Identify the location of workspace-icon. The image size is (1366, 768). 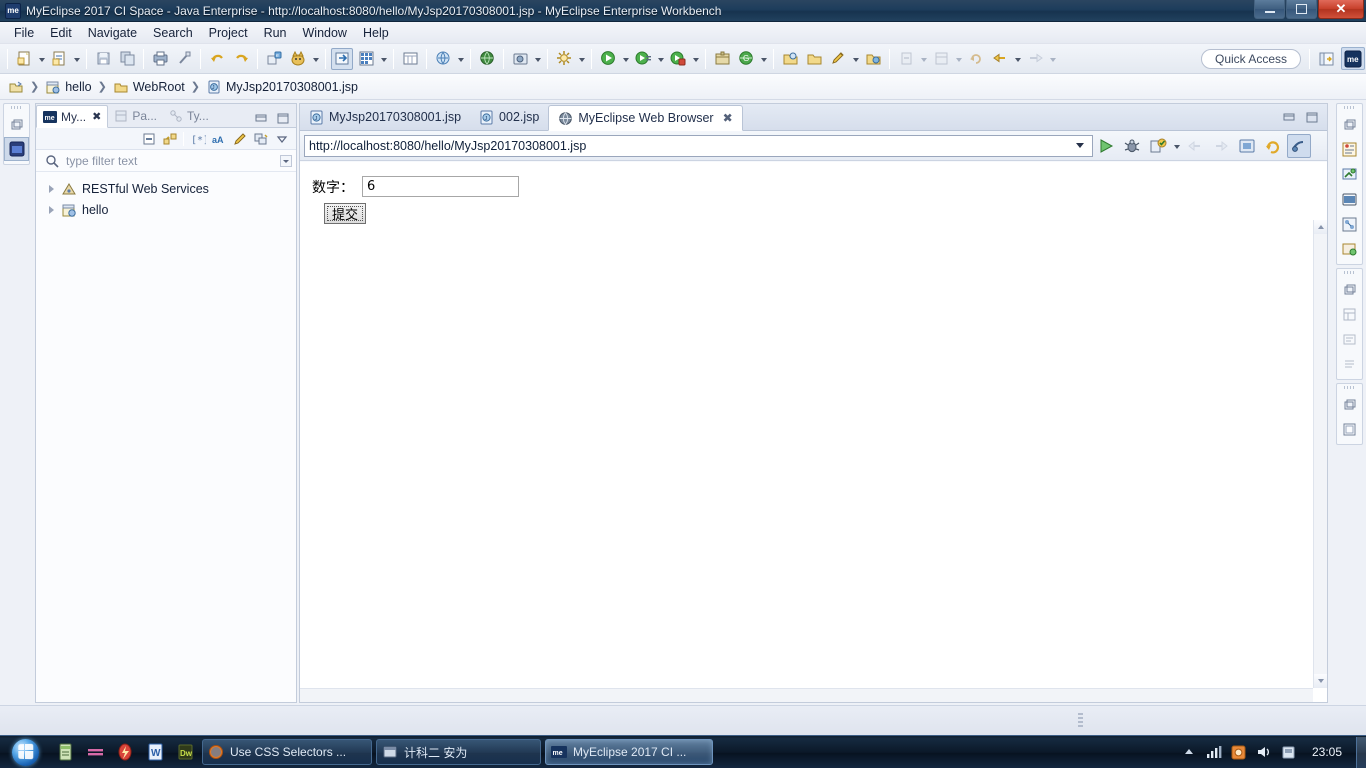
(16, 87).